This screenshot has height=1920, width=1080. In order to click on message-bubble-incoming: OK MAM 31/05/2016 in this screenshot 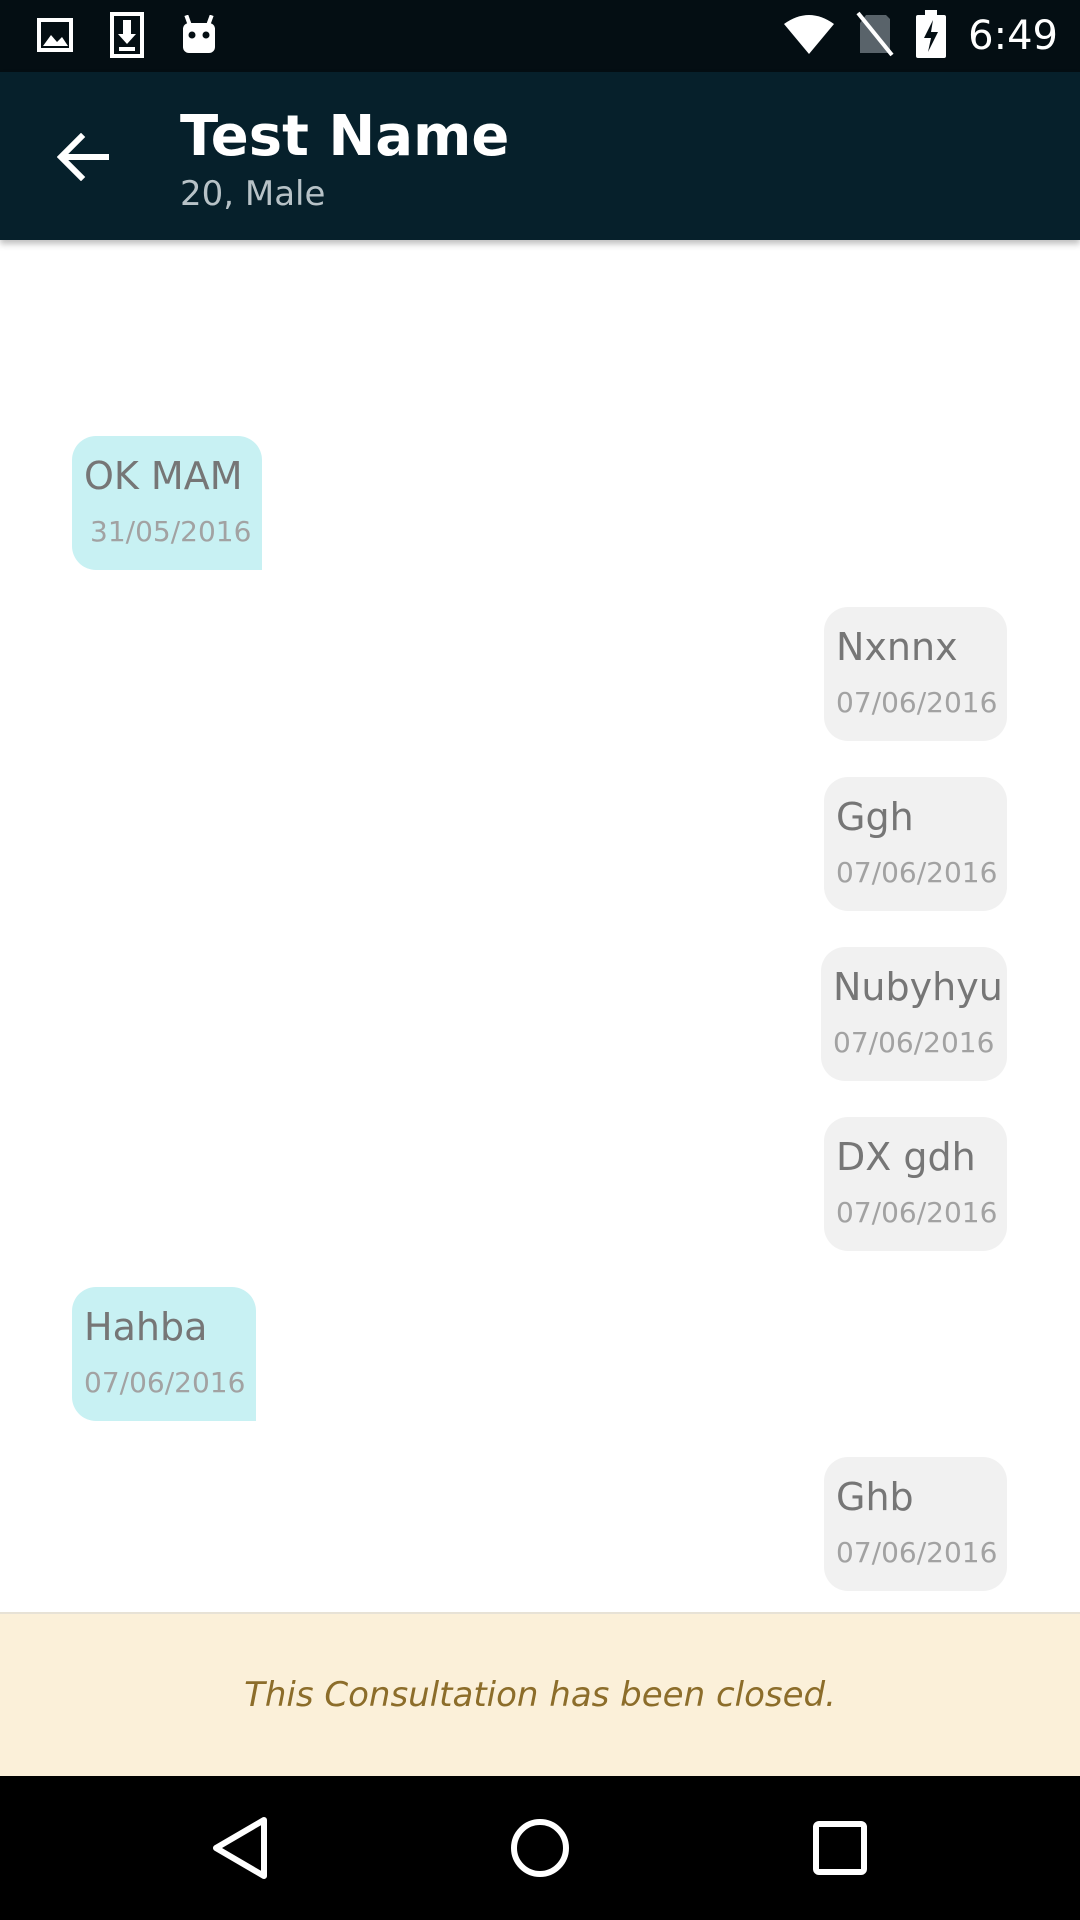, I will do `click(167, 503)`.